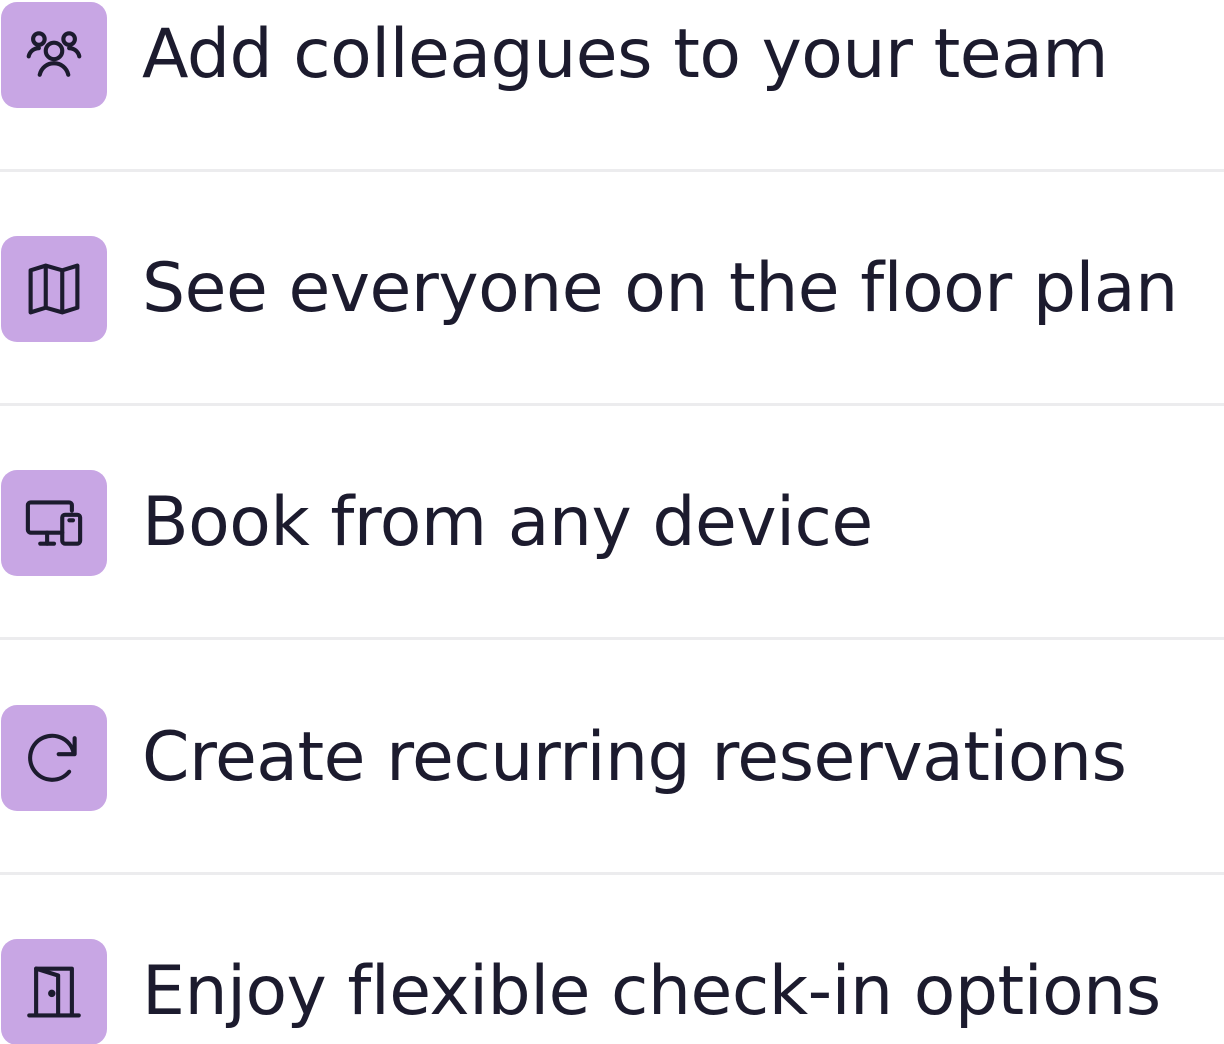  Describe the element at coordinates (54, 991) in the screenshot. I see `door-icon` at that location.